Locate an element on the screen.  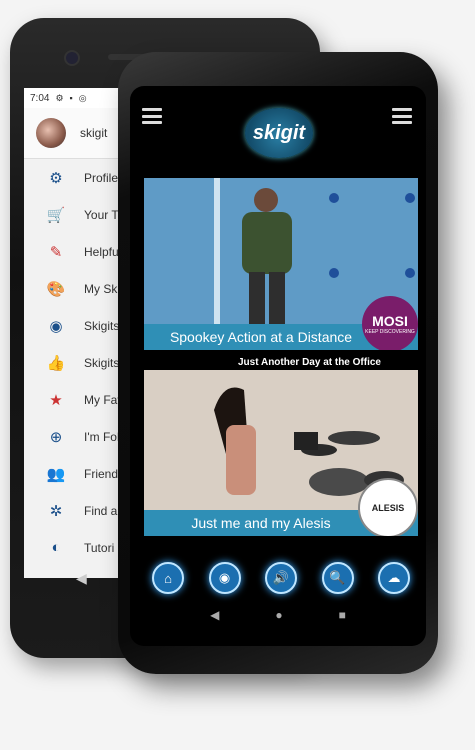
cloud-upload-icon: ☁ is located at coordinates (394, 577).